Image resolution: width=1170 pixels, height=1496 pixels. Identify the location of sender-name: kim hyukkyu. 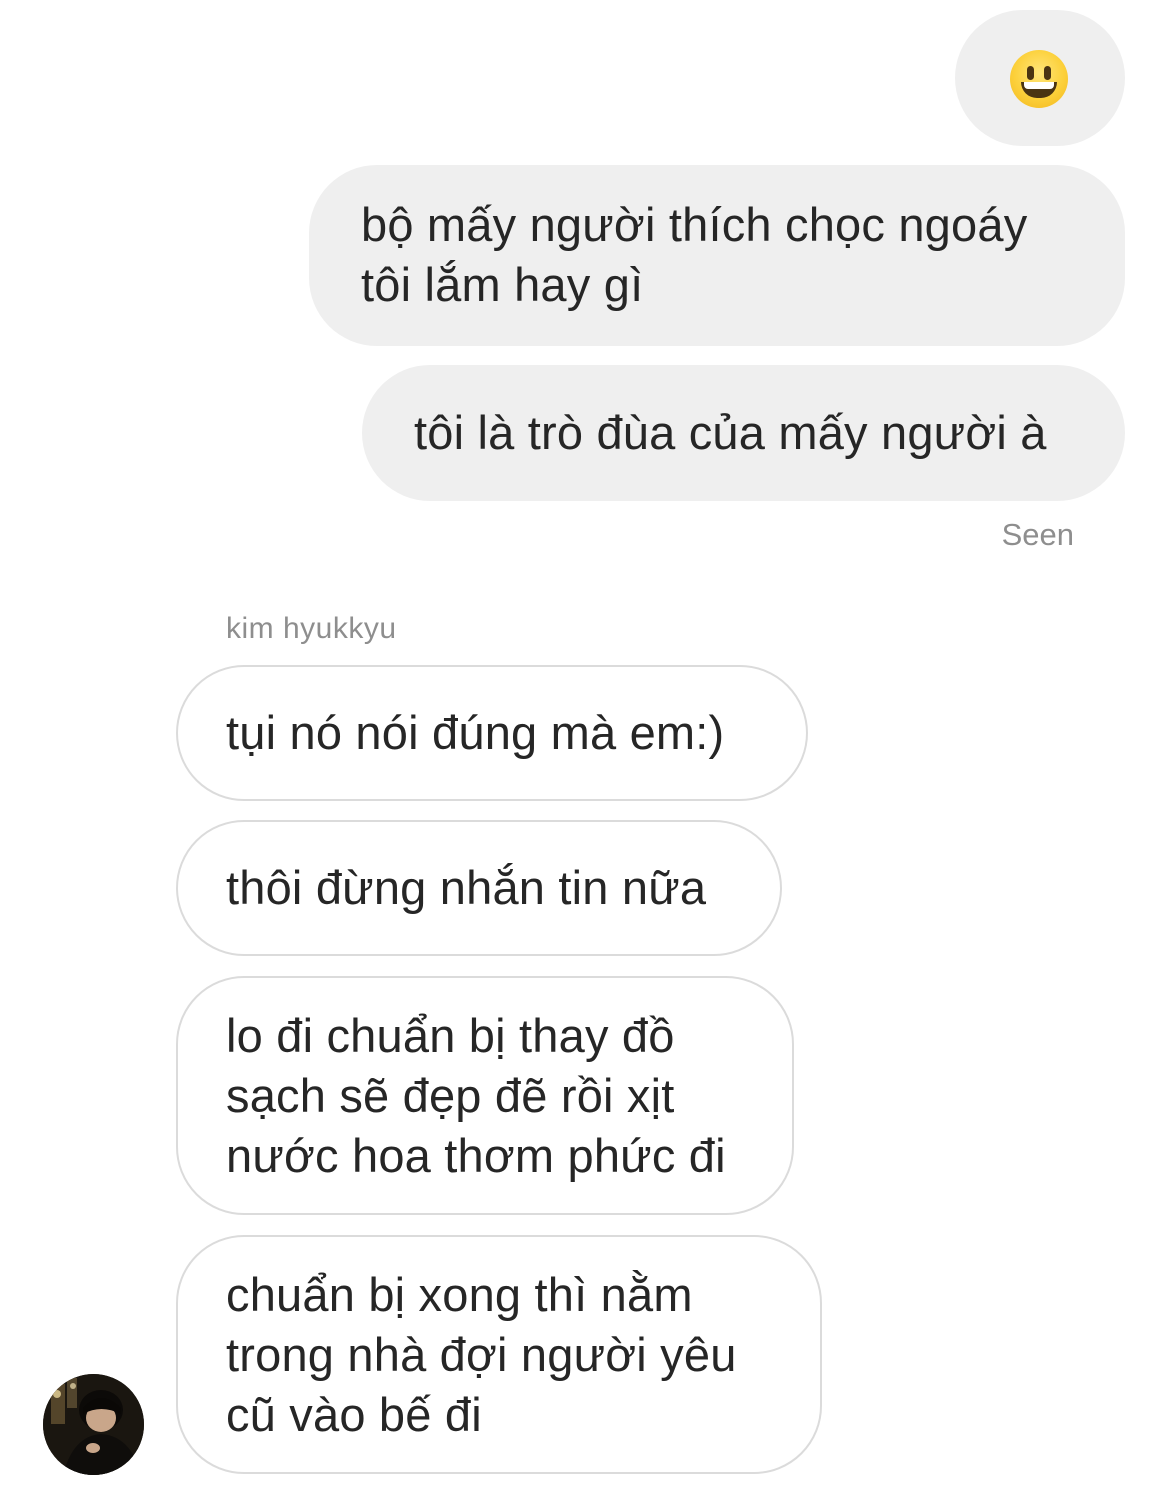
(311, 628).